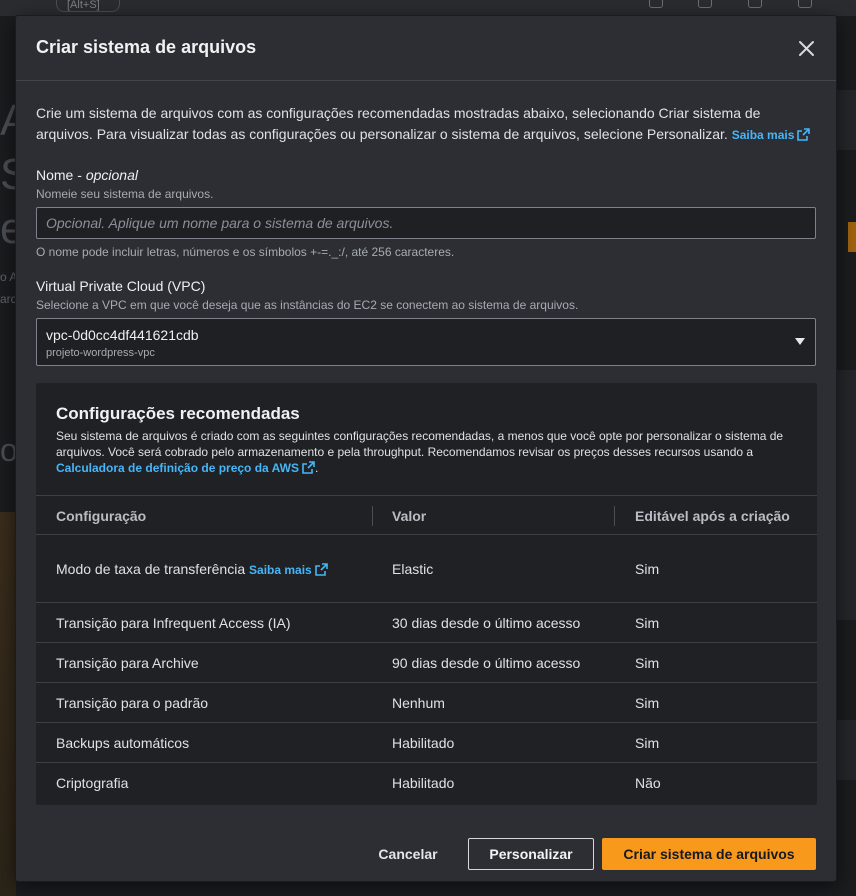 This screenshot has width=856, height=896. What do you see at coordinates (486, 663) in the screenshot?
I see `value-cell: 90 dias desde o último acesso` at bounding box center [486, 663].